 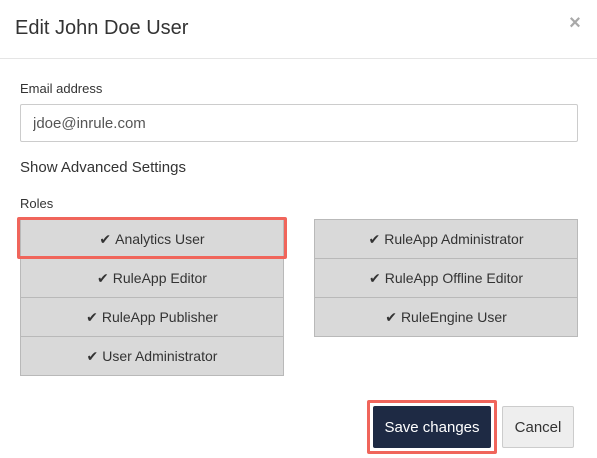 I want to click on role-ruleapp-offline-editor-button: ✔ RuleApp Offline Editor, so click(x=446, y=278).